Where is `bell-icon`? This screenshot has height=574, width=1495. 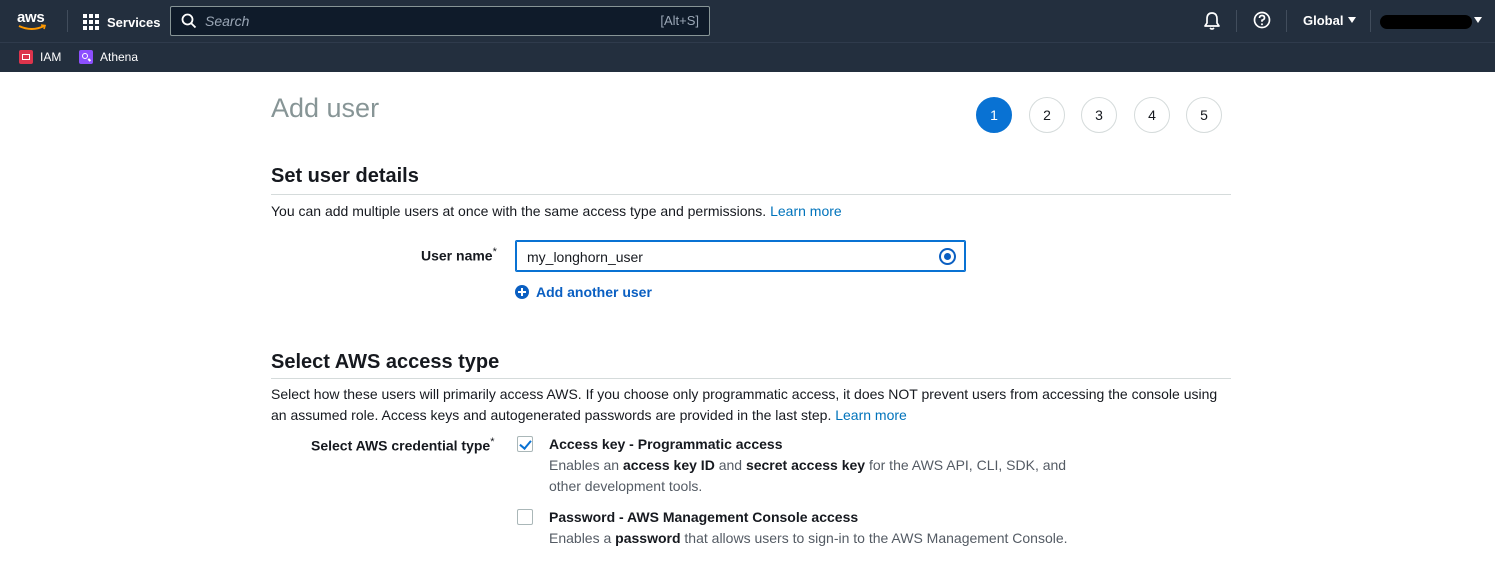 bell-icon is located at coordinates (1212, 21).